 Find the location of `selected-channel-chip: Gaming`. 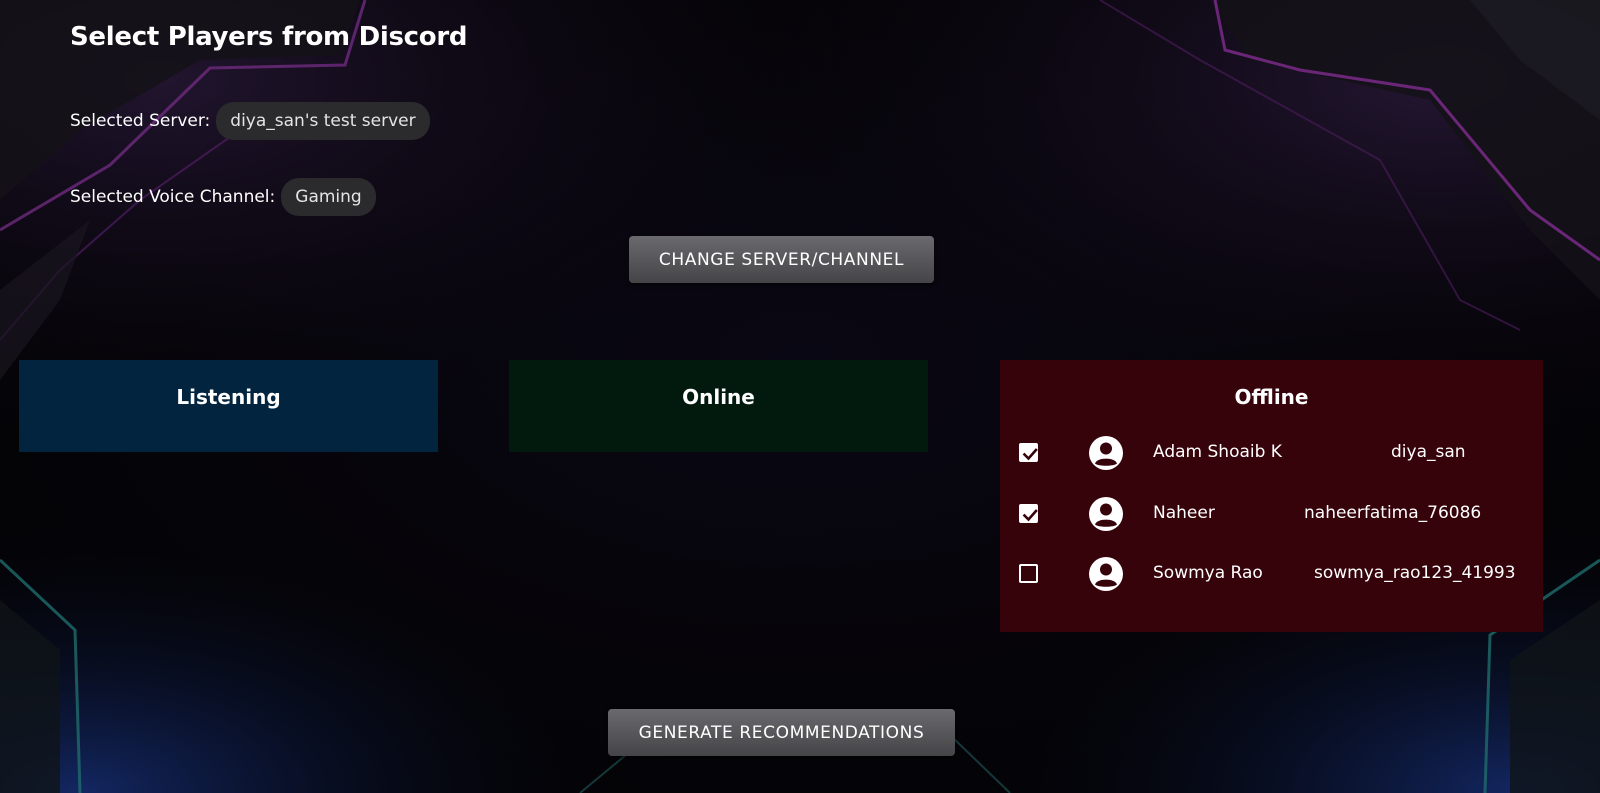

selected-channel-chip: Gaming is located at coordinates (328, 197).